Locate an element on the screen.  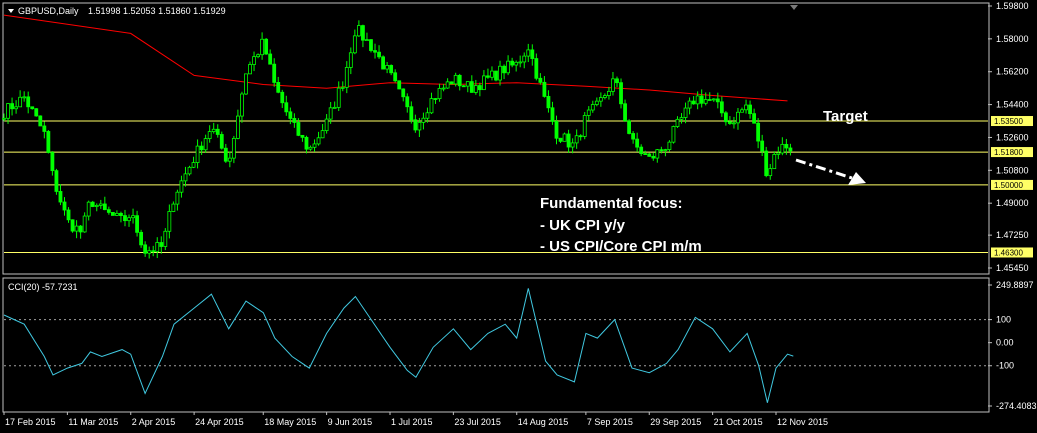
focus-title: Fundamental focus: is located at coordinates (611, 203).